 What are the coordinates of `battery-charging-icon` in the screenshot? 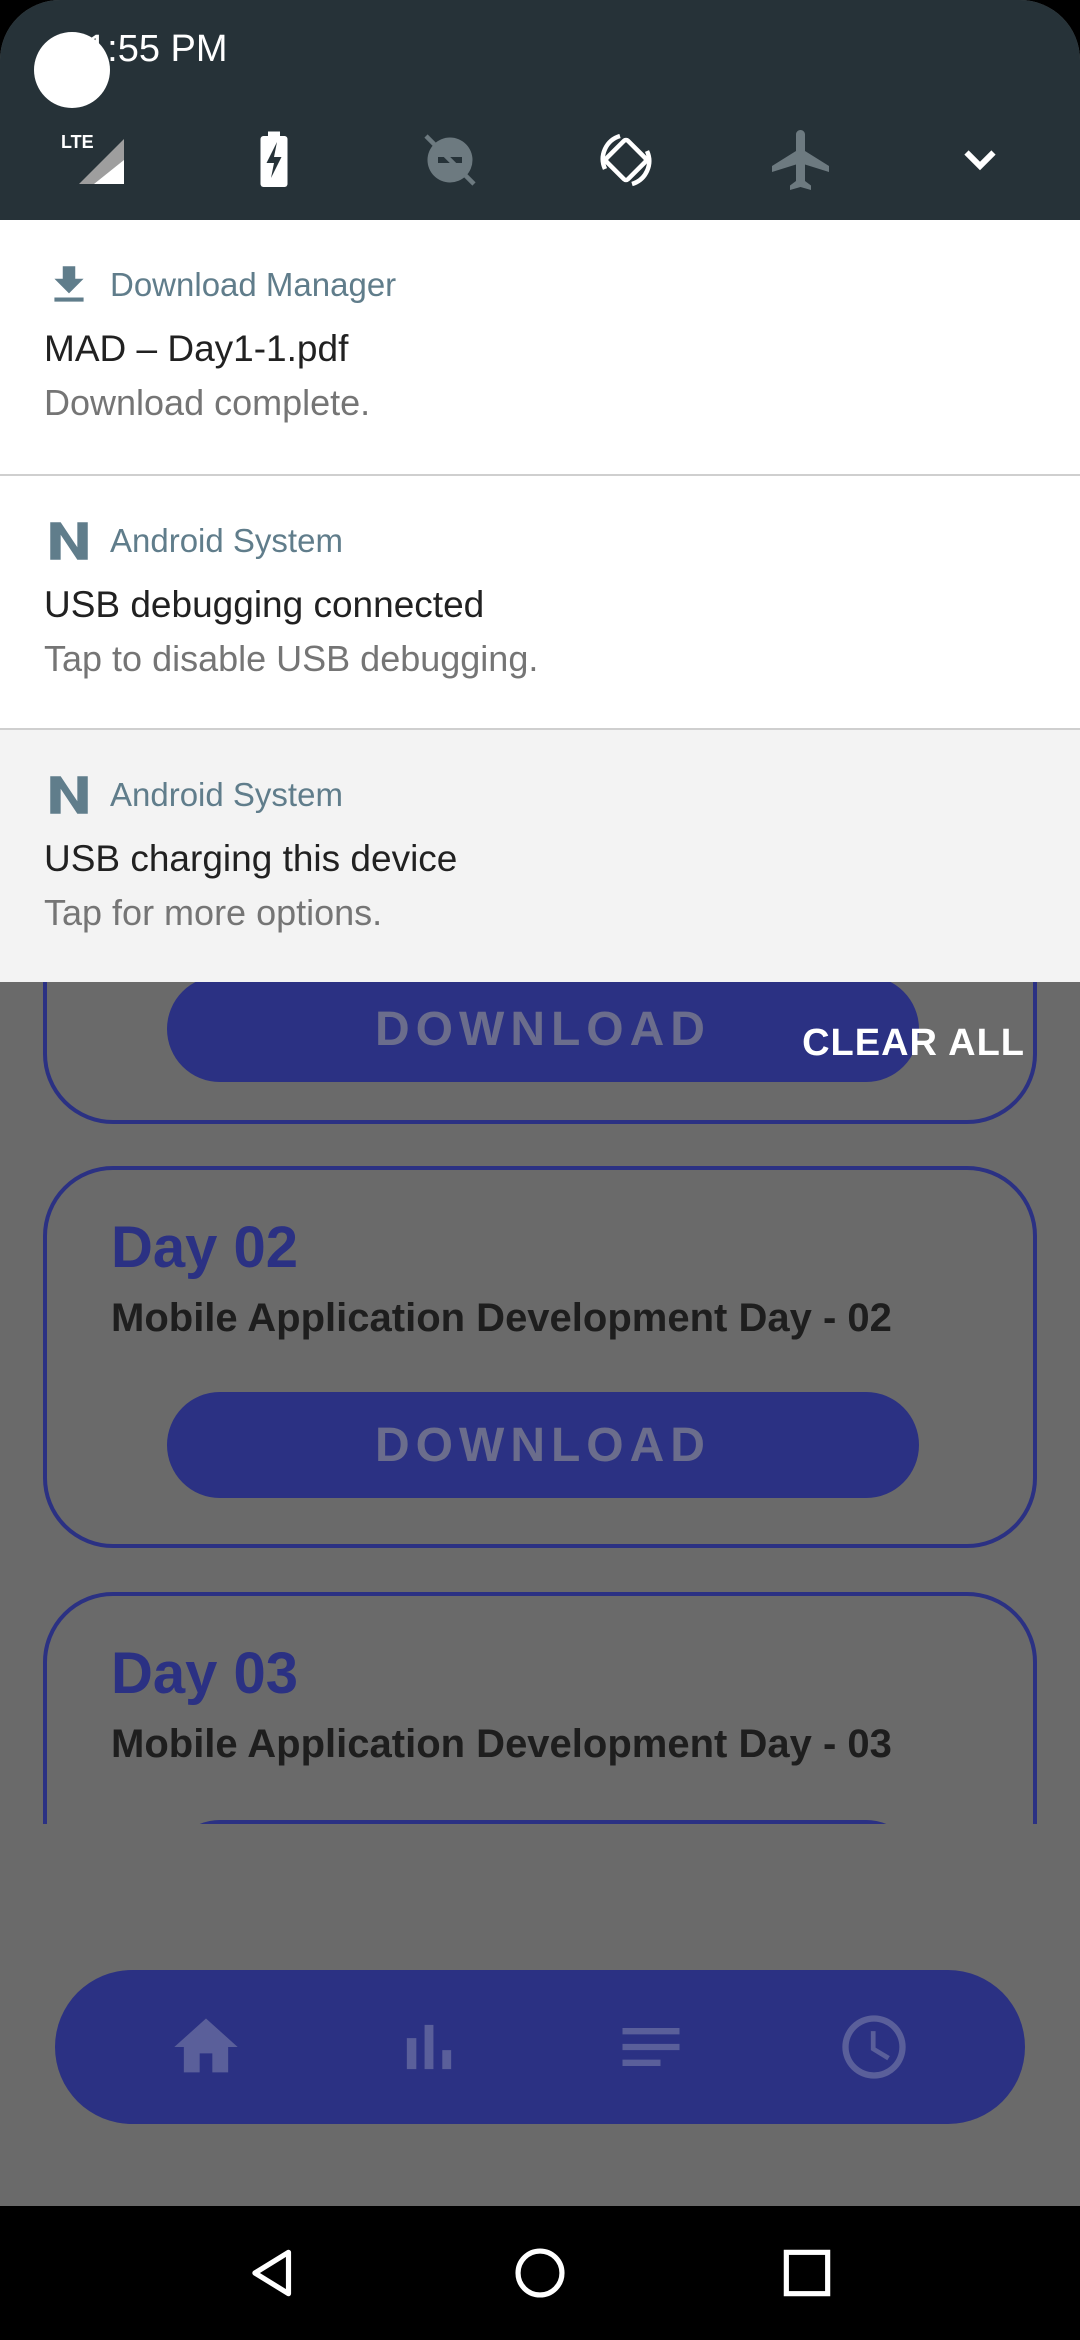 It's located at (274, 160).